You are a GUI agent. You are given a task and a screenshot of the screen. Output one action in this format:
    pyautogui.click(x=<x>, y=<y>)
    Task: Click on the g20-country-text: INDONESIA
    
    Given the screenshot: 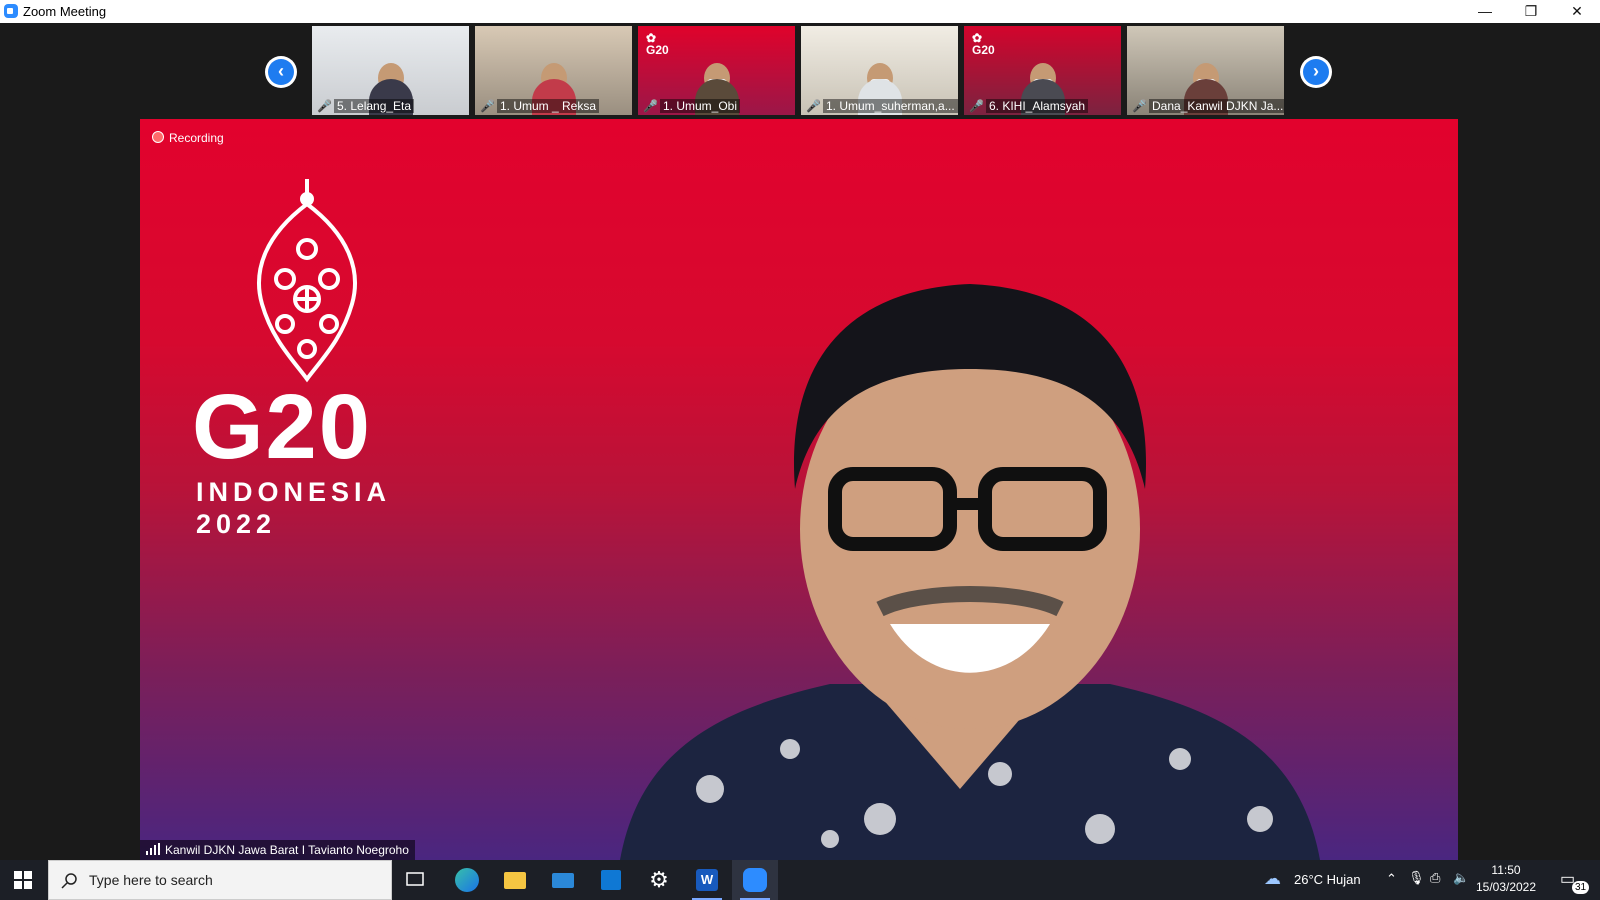 What is the action you would take?
    pyautogui.click(x=294, y=492)
    